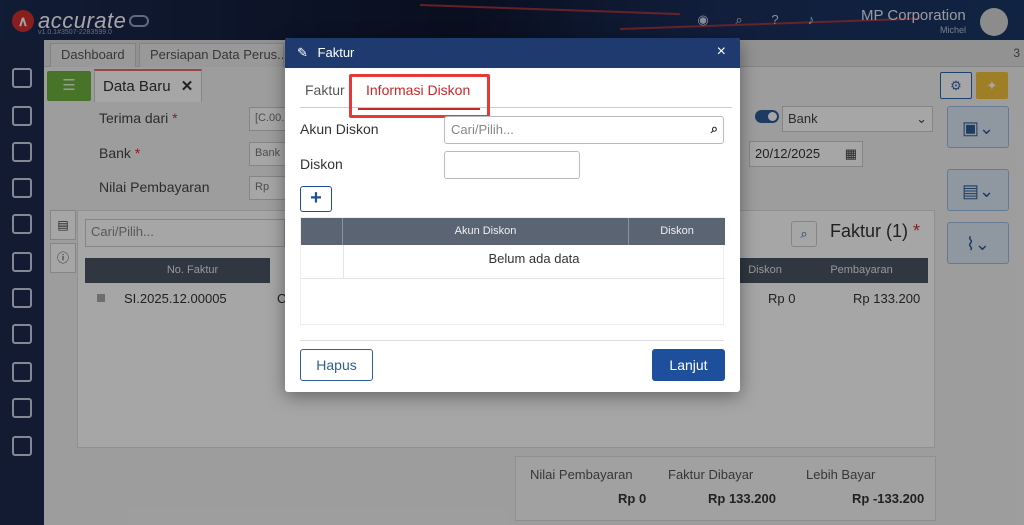 This screenshot has width=1024, height=525. Describe the element at coordinates (688, 365) in the screenshot. I see `lanjut-button: Lanjut` at that location.